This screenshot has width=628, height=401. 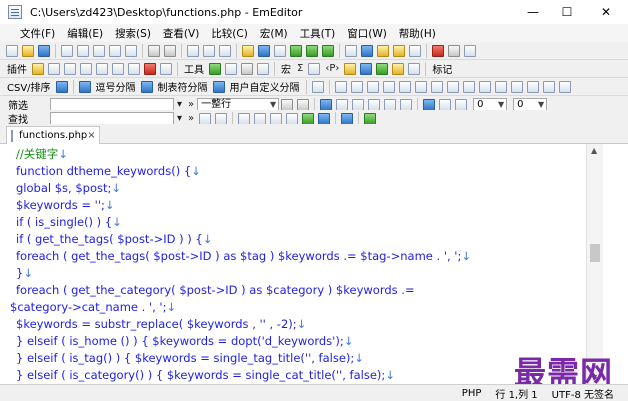 What do you see at coordinates (29, 86) in the screenshot?
I see `csv-sort-label: CSV/排序` at bounding box center [29, 86].